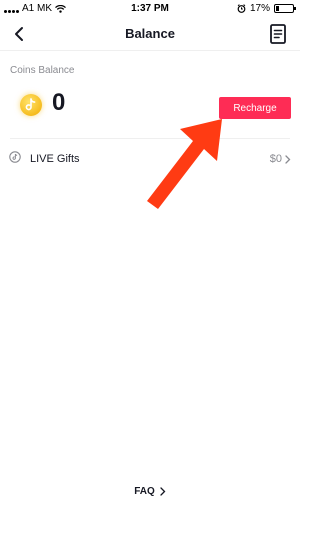  Describe the element at coordinates (59, 102) in the screenshot. I see `coin-balance-amount: 0` at that location.